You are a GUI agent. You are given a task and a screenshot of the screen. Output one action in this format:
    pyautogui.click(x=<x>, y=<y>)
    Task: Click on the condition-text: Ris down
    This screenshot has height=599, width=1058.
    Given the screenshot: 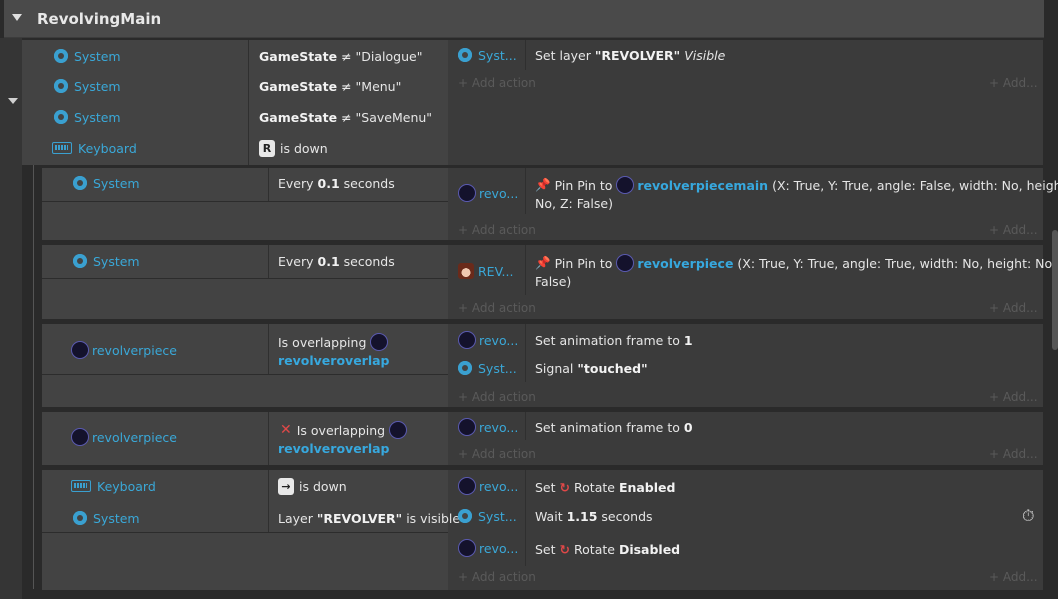 What is the action you would take?
    pyautogui.click(x=293, y=148)
    